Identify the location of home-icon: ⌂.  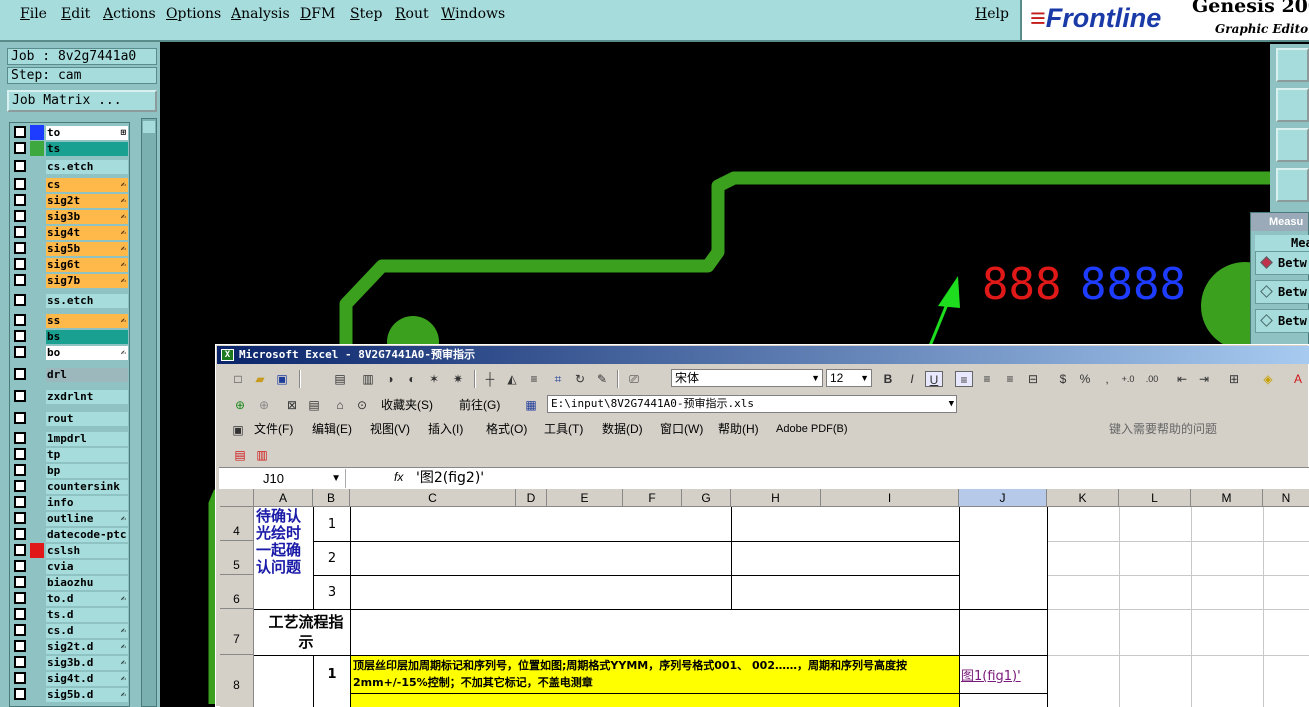
(340, 405).